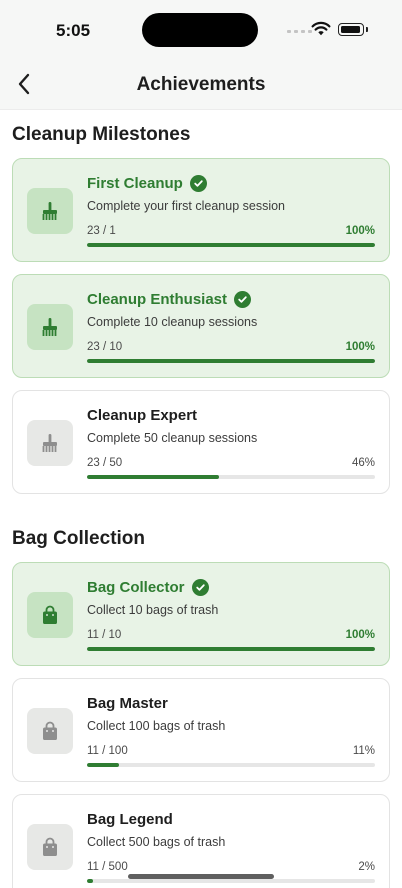 The width and height of the screenshot is (402, 888). I want to click on progress-count: 11 / 500, so click(107, 867).